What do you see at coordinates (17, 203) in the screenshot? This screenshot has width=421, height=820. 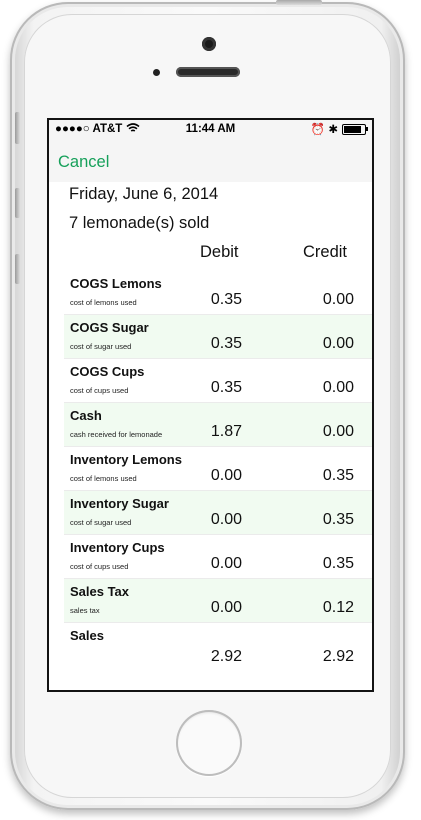 I see `volume-up-button` at bounding box center [17, 203].